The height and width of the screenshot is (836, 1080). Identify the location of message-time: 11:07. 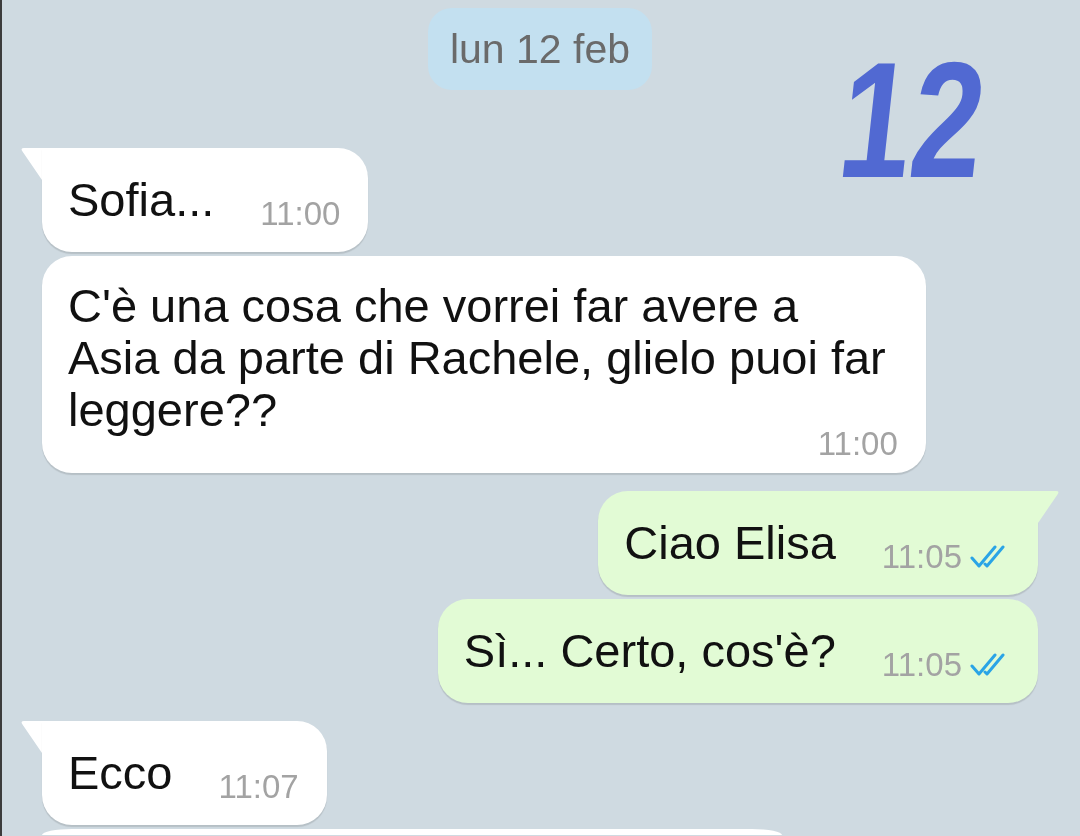
(258, 787).